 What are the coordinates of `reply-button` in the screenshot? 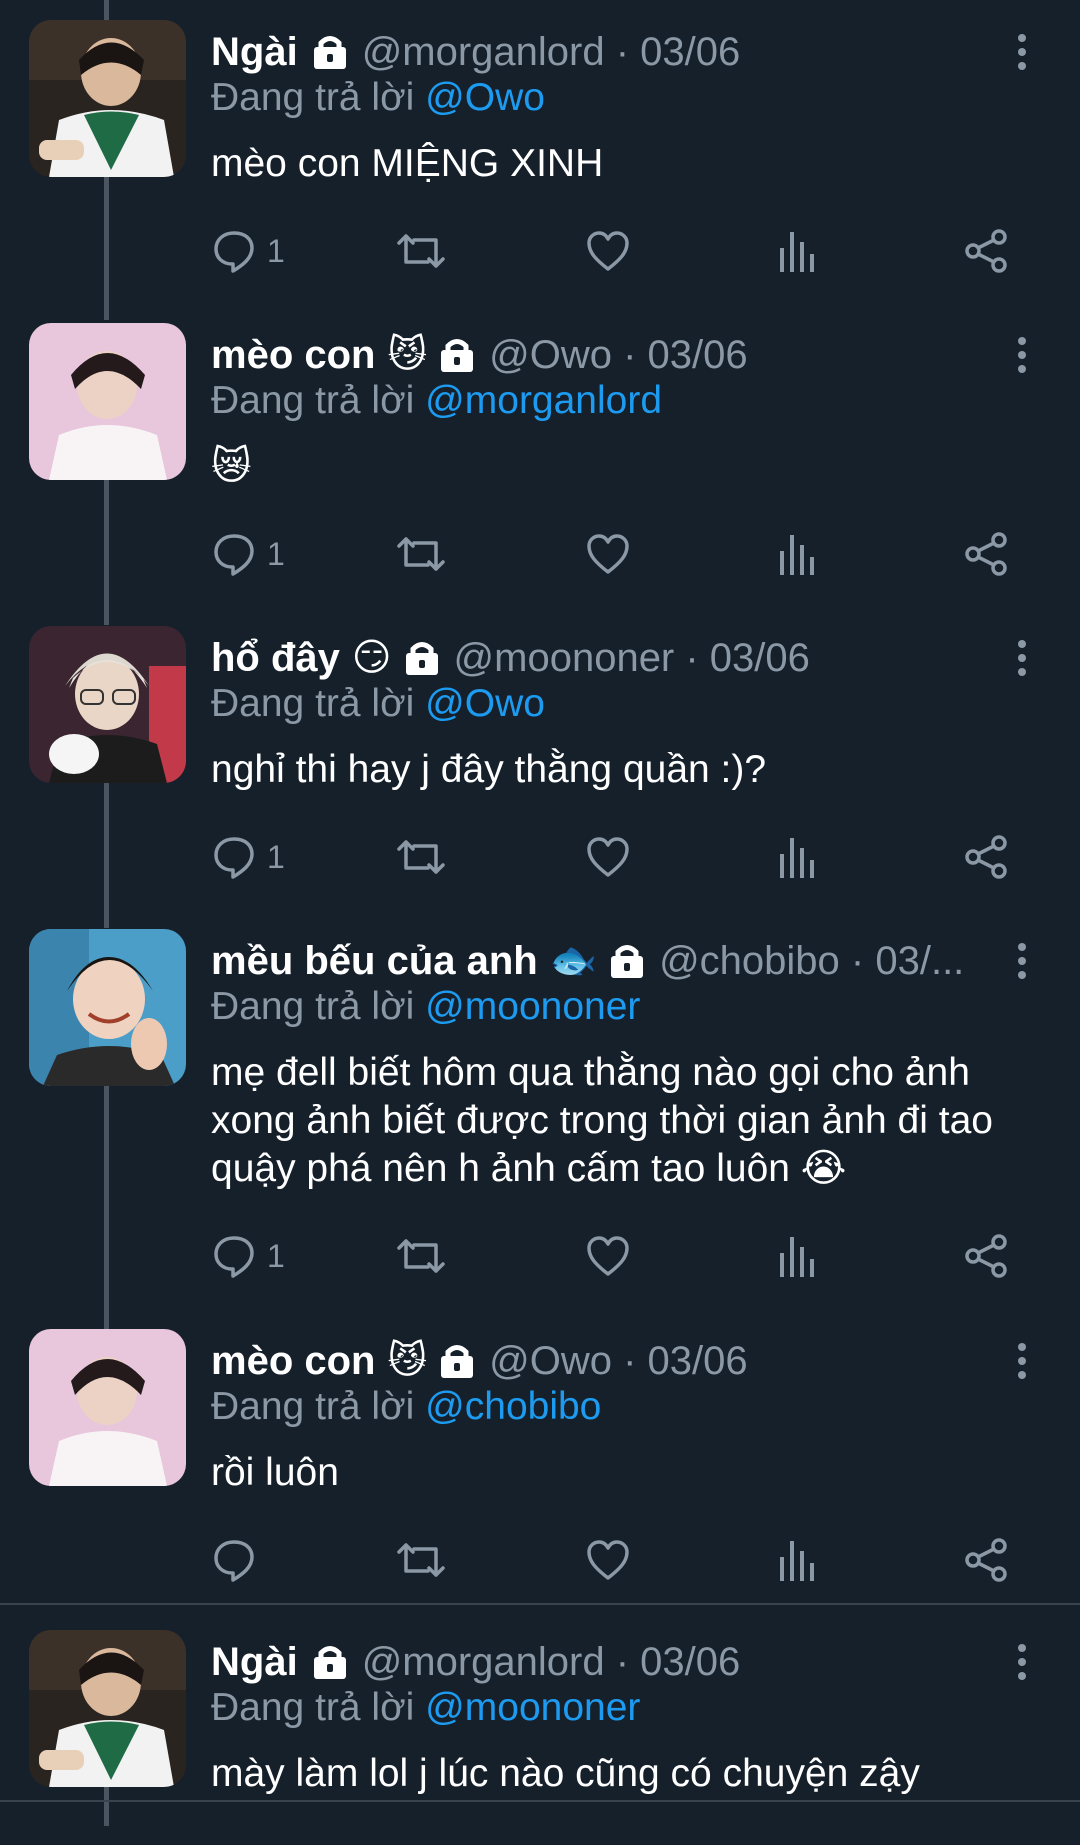 It's located at (239, 1560).